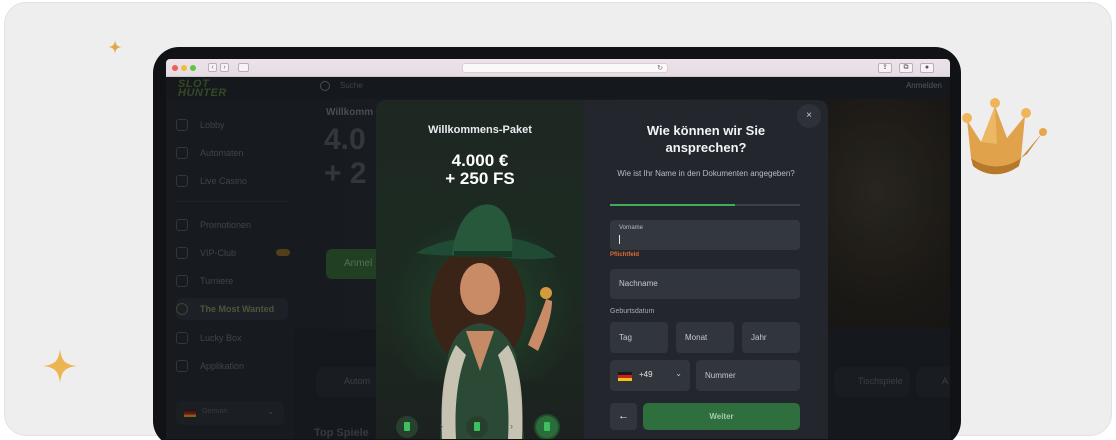 This screenshot has height=440, width=1116. I want to click on character-illustration, so click(486, 321).